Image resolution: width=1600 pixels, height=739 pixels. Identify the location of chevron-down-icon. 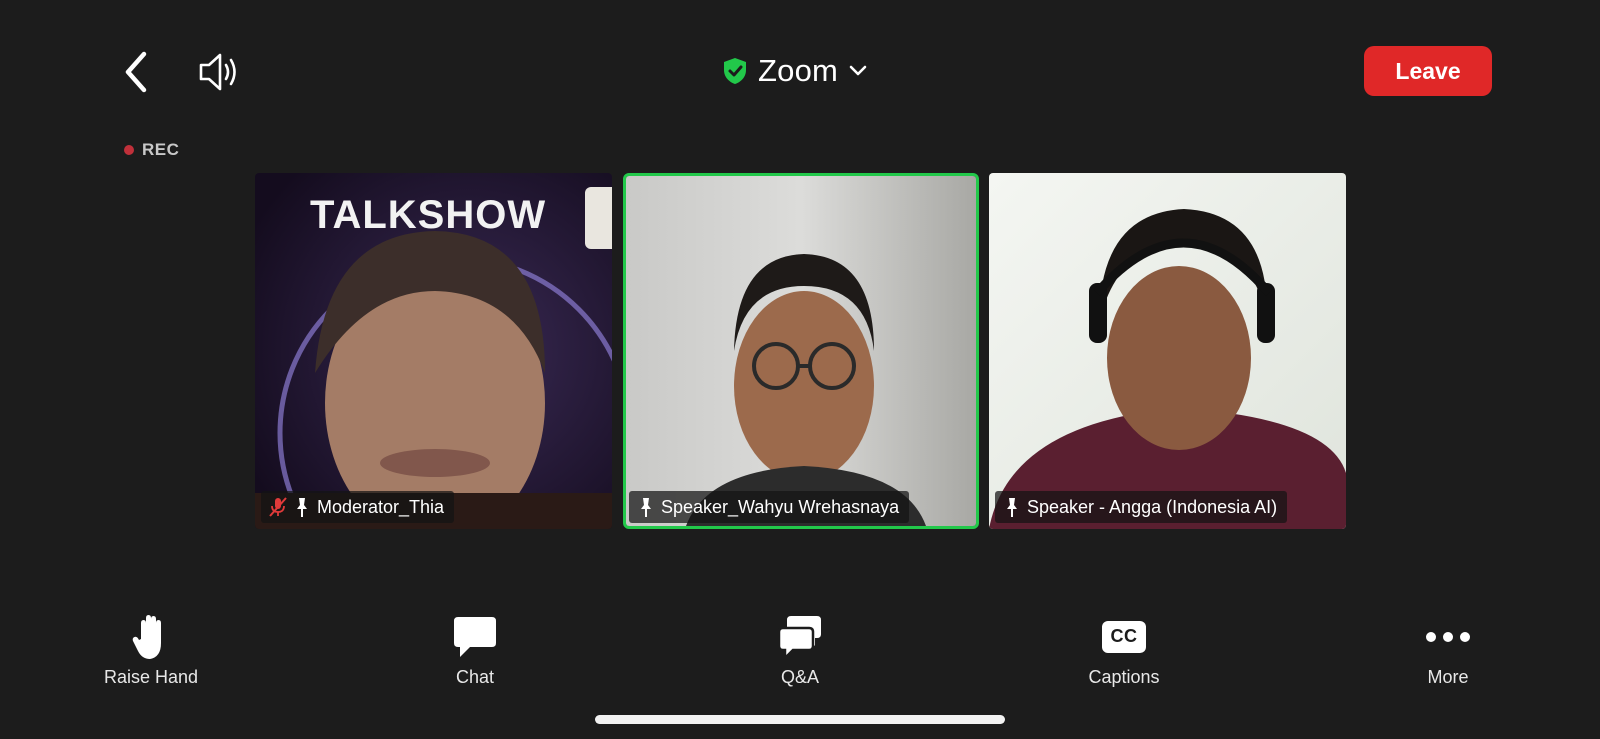
(858, 70).